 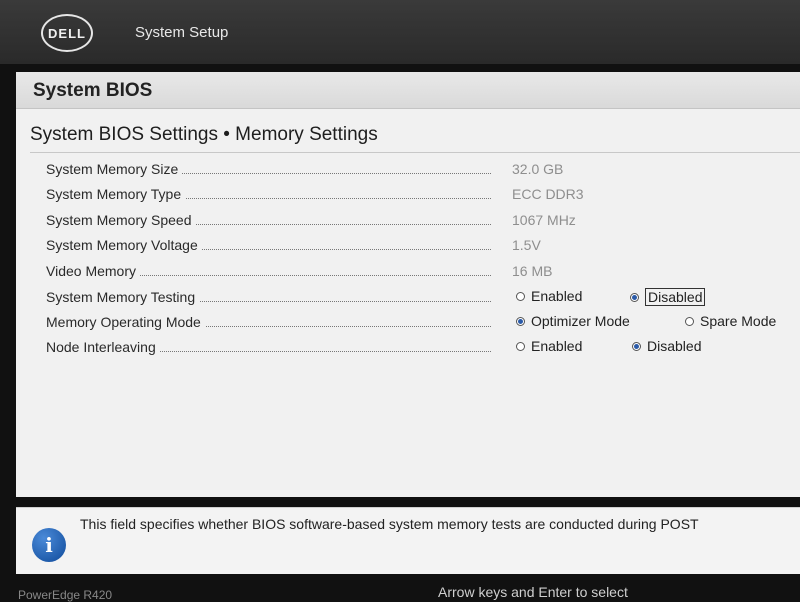 What do you see at coordinates (204, 134) in the screenshot?
I see `section-title: System BIOS Settings • Memory Settings` at bounding box center [204, 134].